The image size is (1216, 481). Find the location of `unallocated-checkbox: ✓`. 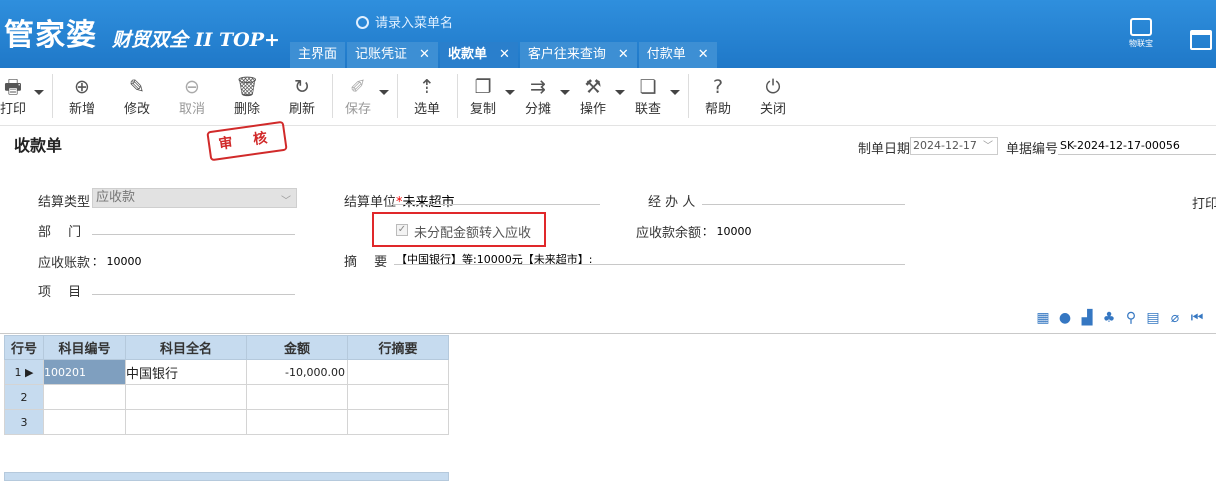

unallocated-checkbox: ✓ is located at coordinates (402, 230).